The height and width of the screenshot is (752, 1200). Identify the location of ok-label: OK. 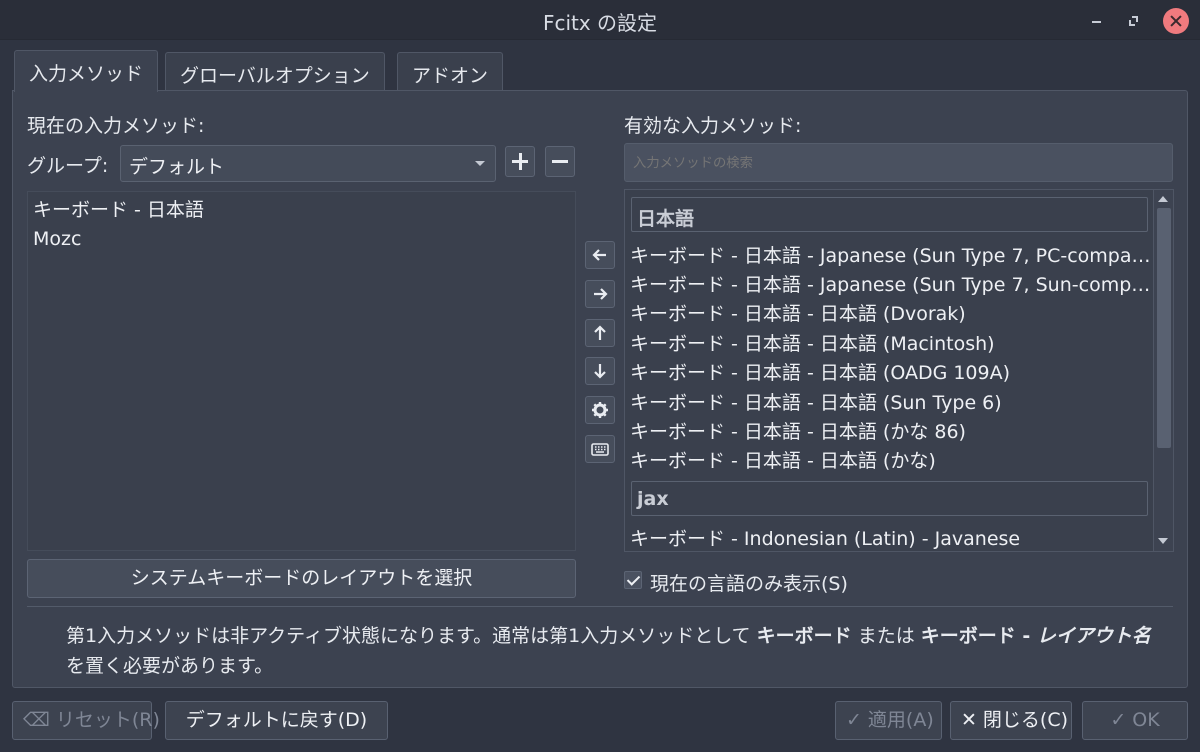
(1146, 720).